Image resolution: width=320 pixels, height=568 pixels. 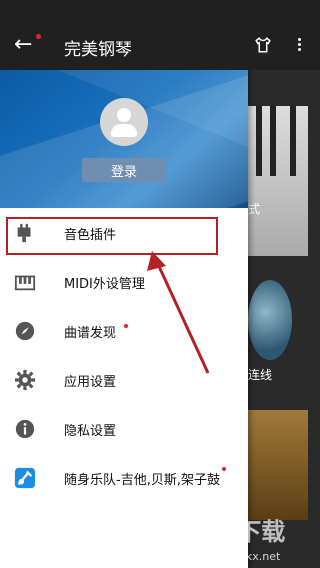 I want to click on gear-icon, so click(x=25, y=380).